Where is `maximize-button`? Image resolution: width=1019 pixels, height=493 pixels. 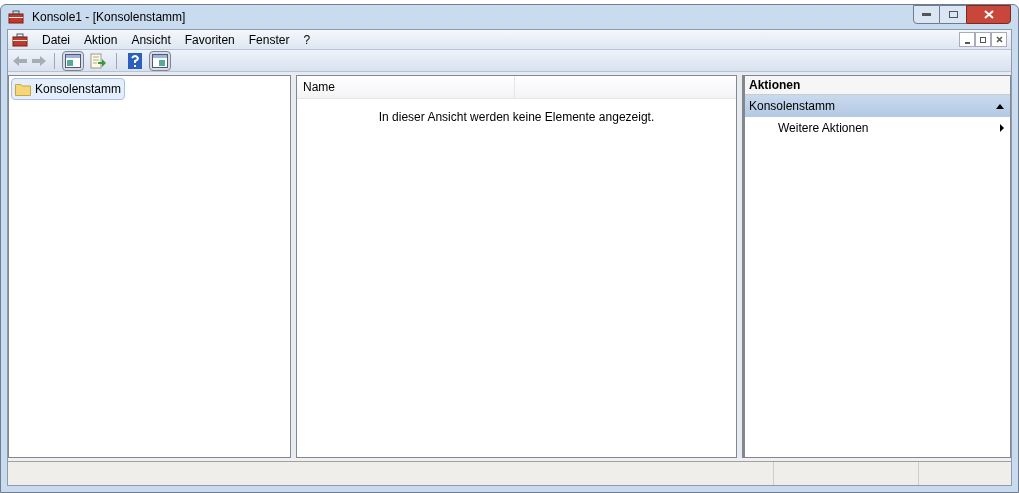
maximize-button is located at coordinates (953, 14).